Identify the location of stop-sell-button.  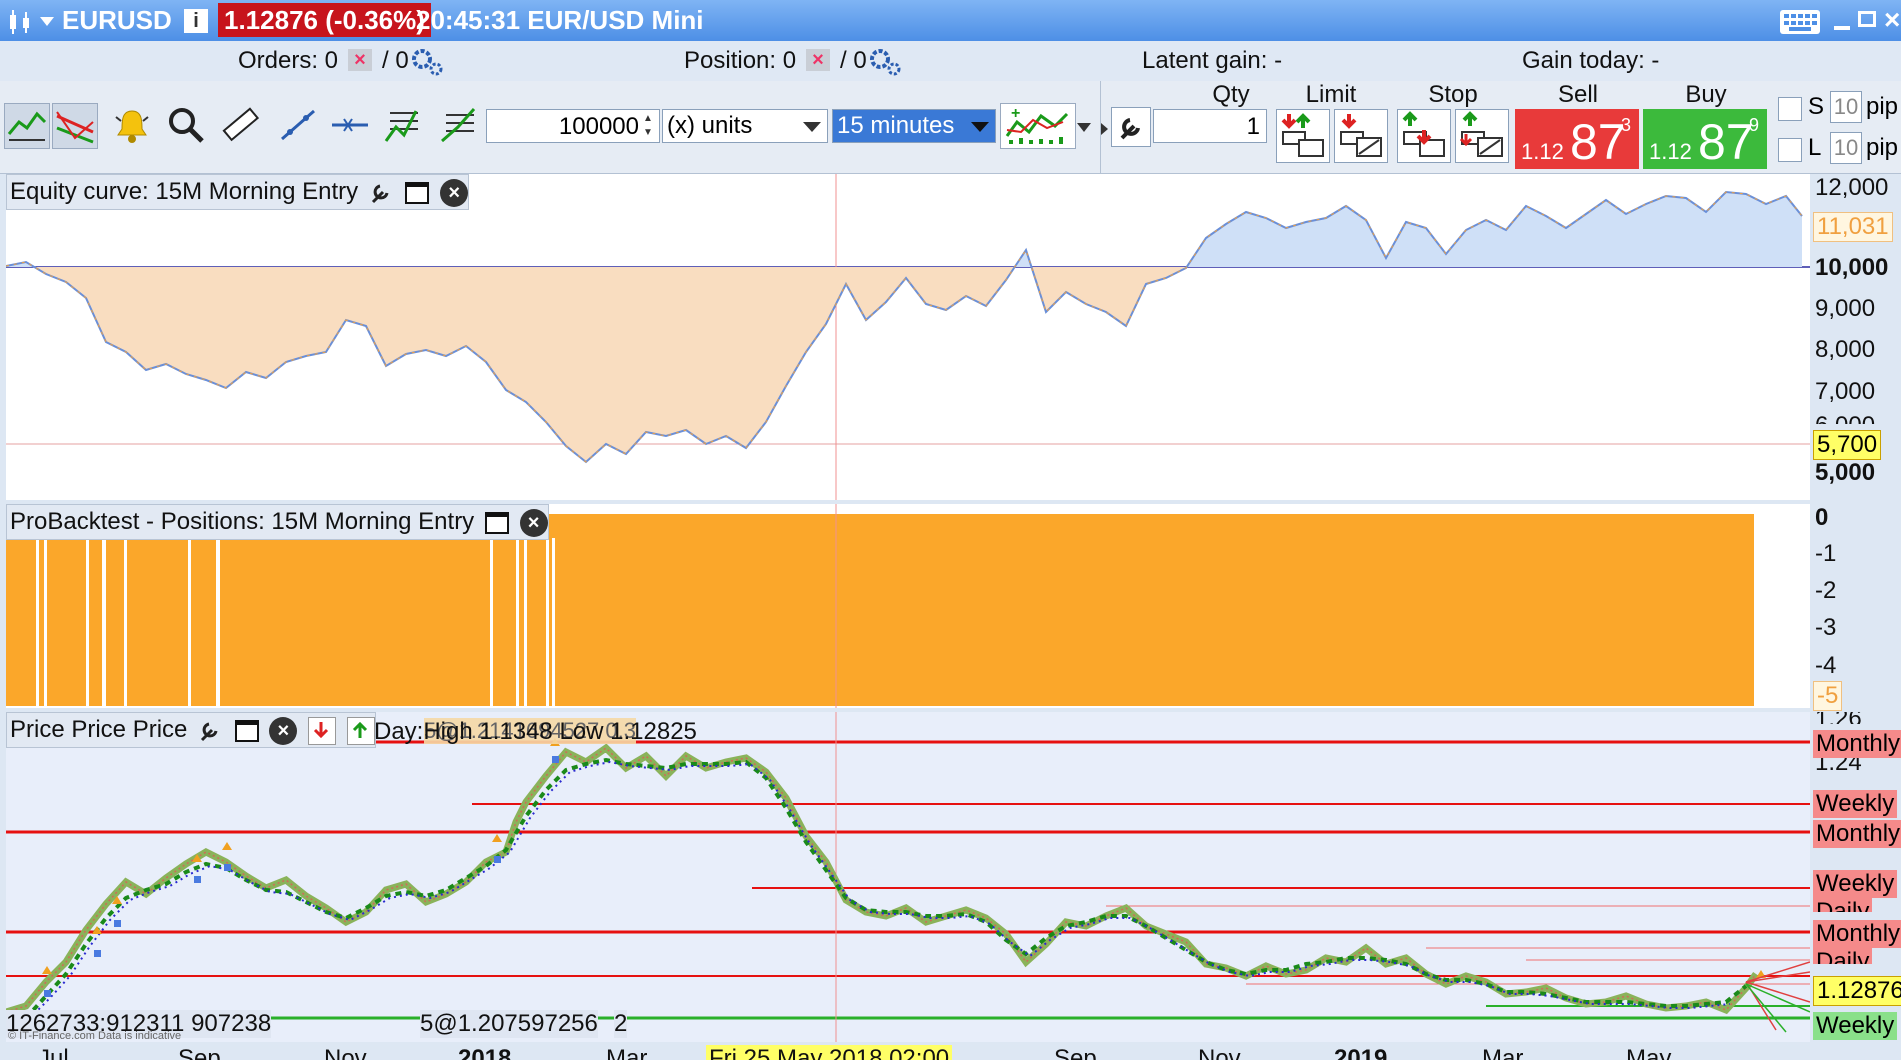
(1482, 136).